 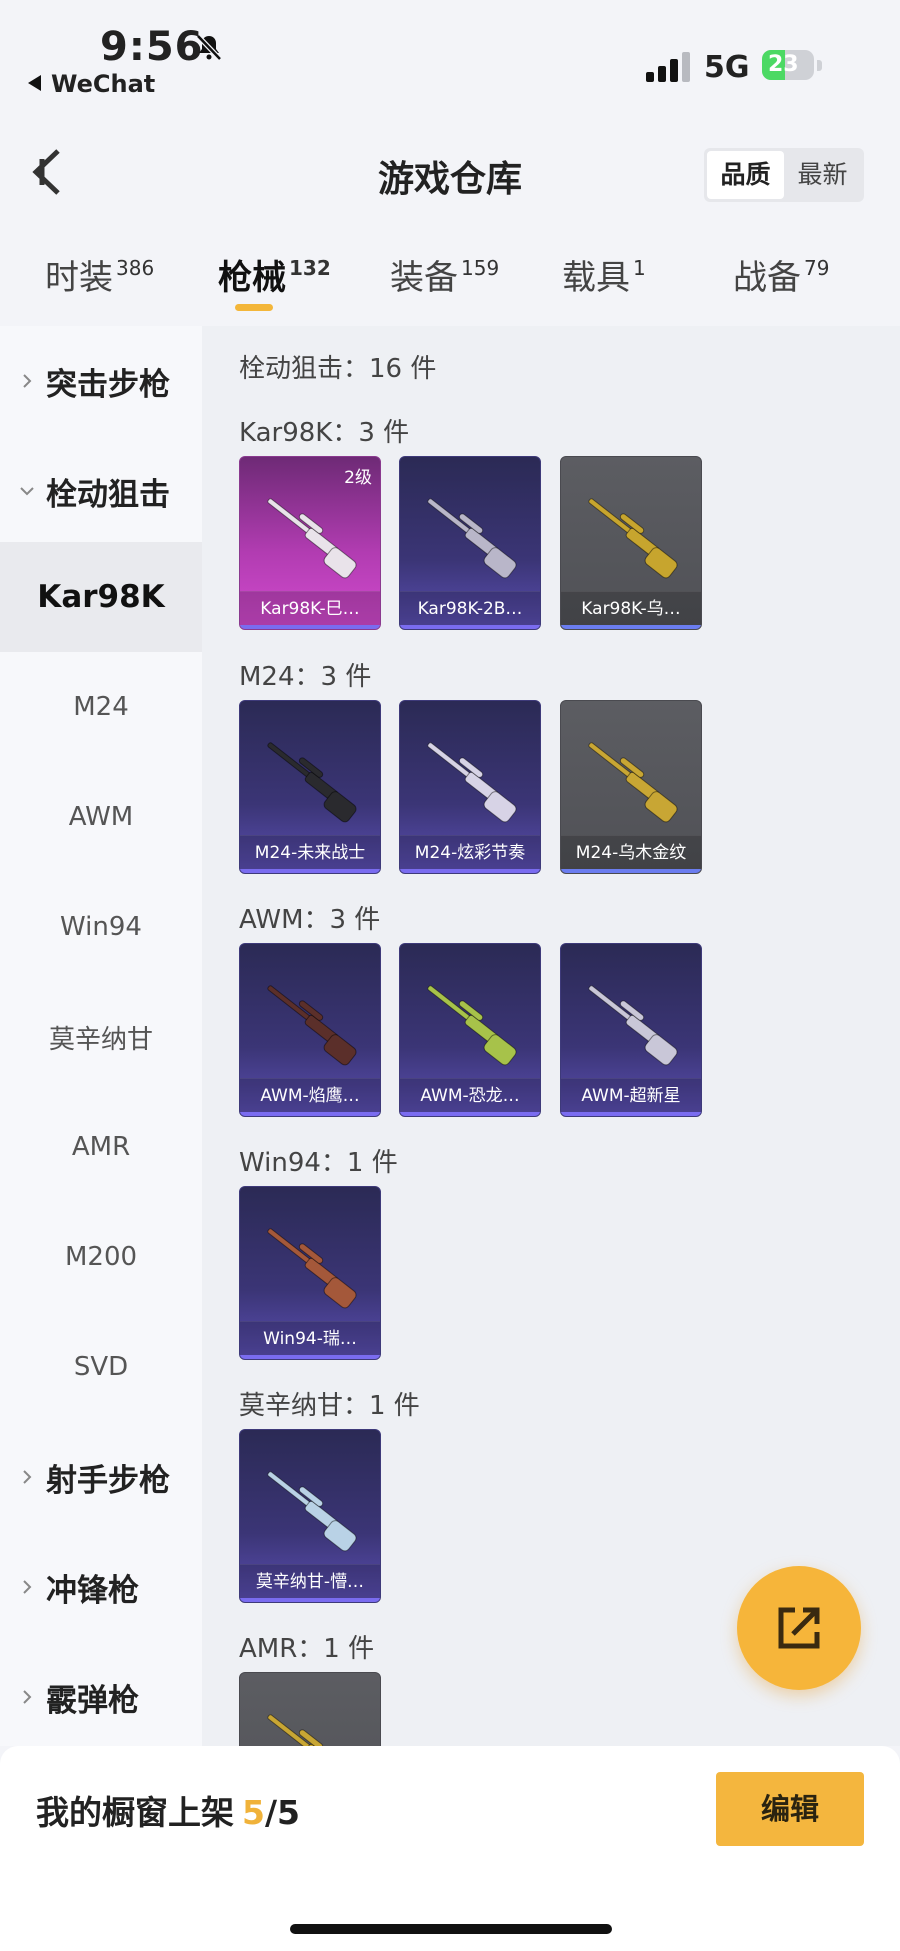 What do you see at coordinates (108, 1480) in the screenshot?
I see `sidebar-item-label: 射手步枪` at bounding box center [108, 1480].